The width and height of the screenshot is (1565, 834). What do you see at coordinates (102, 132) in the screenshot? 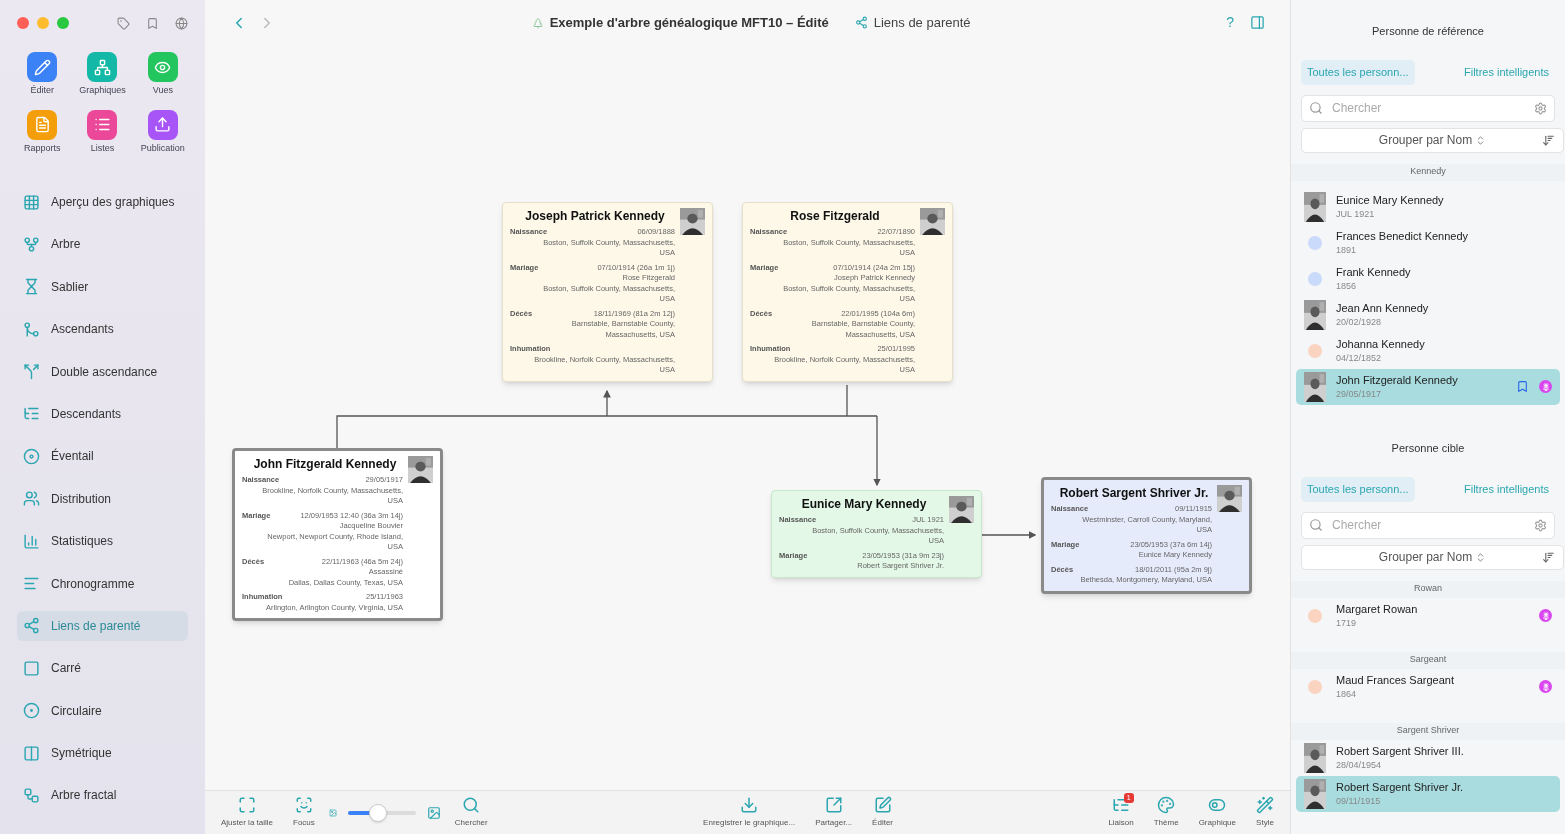
I see `tool-button: Listes` at bounding box center [102, 132].